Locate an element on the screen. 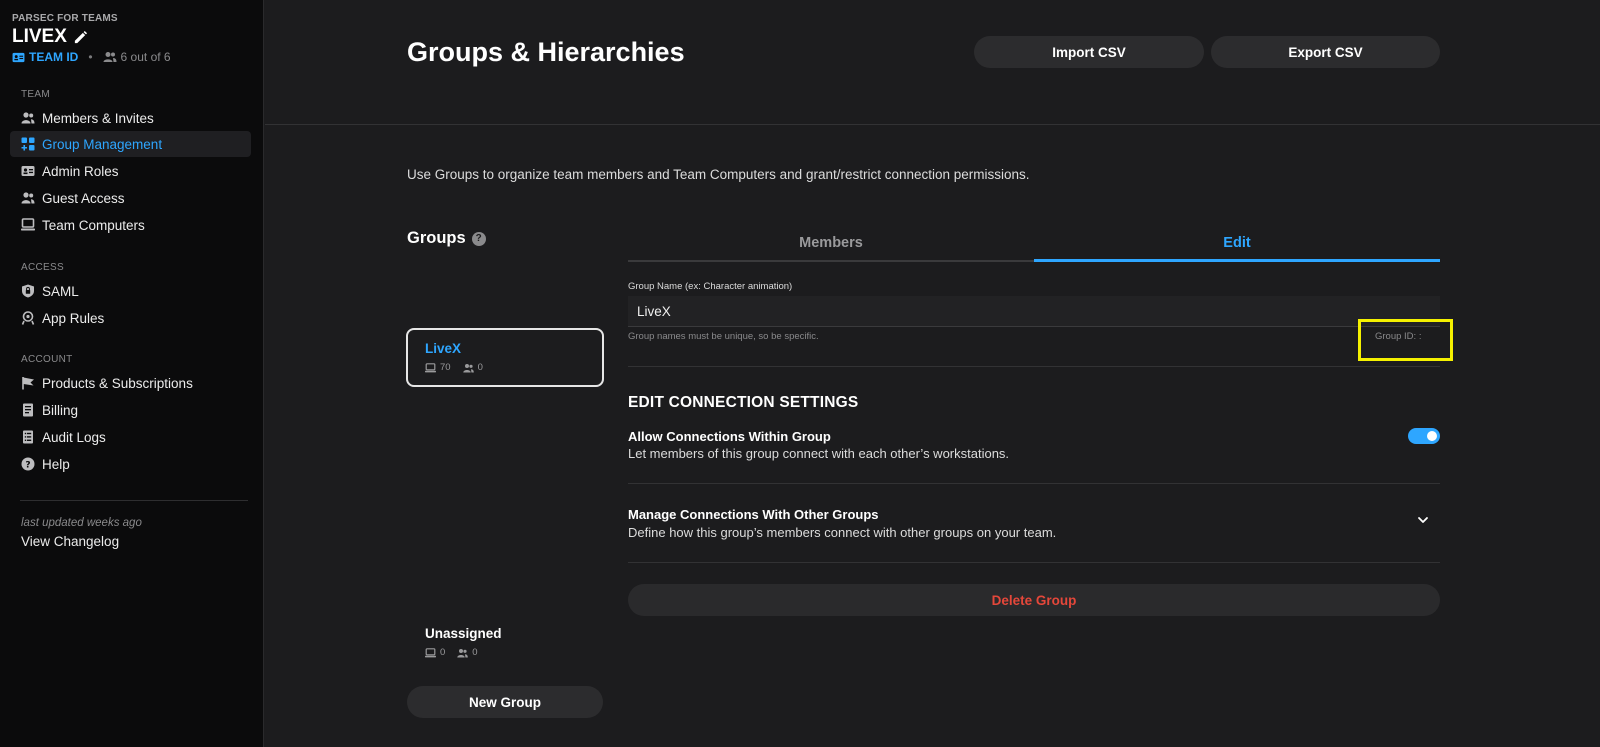 This screenshot has width=1600, height=747. group-name-input is located at coordinates (1034, 311).